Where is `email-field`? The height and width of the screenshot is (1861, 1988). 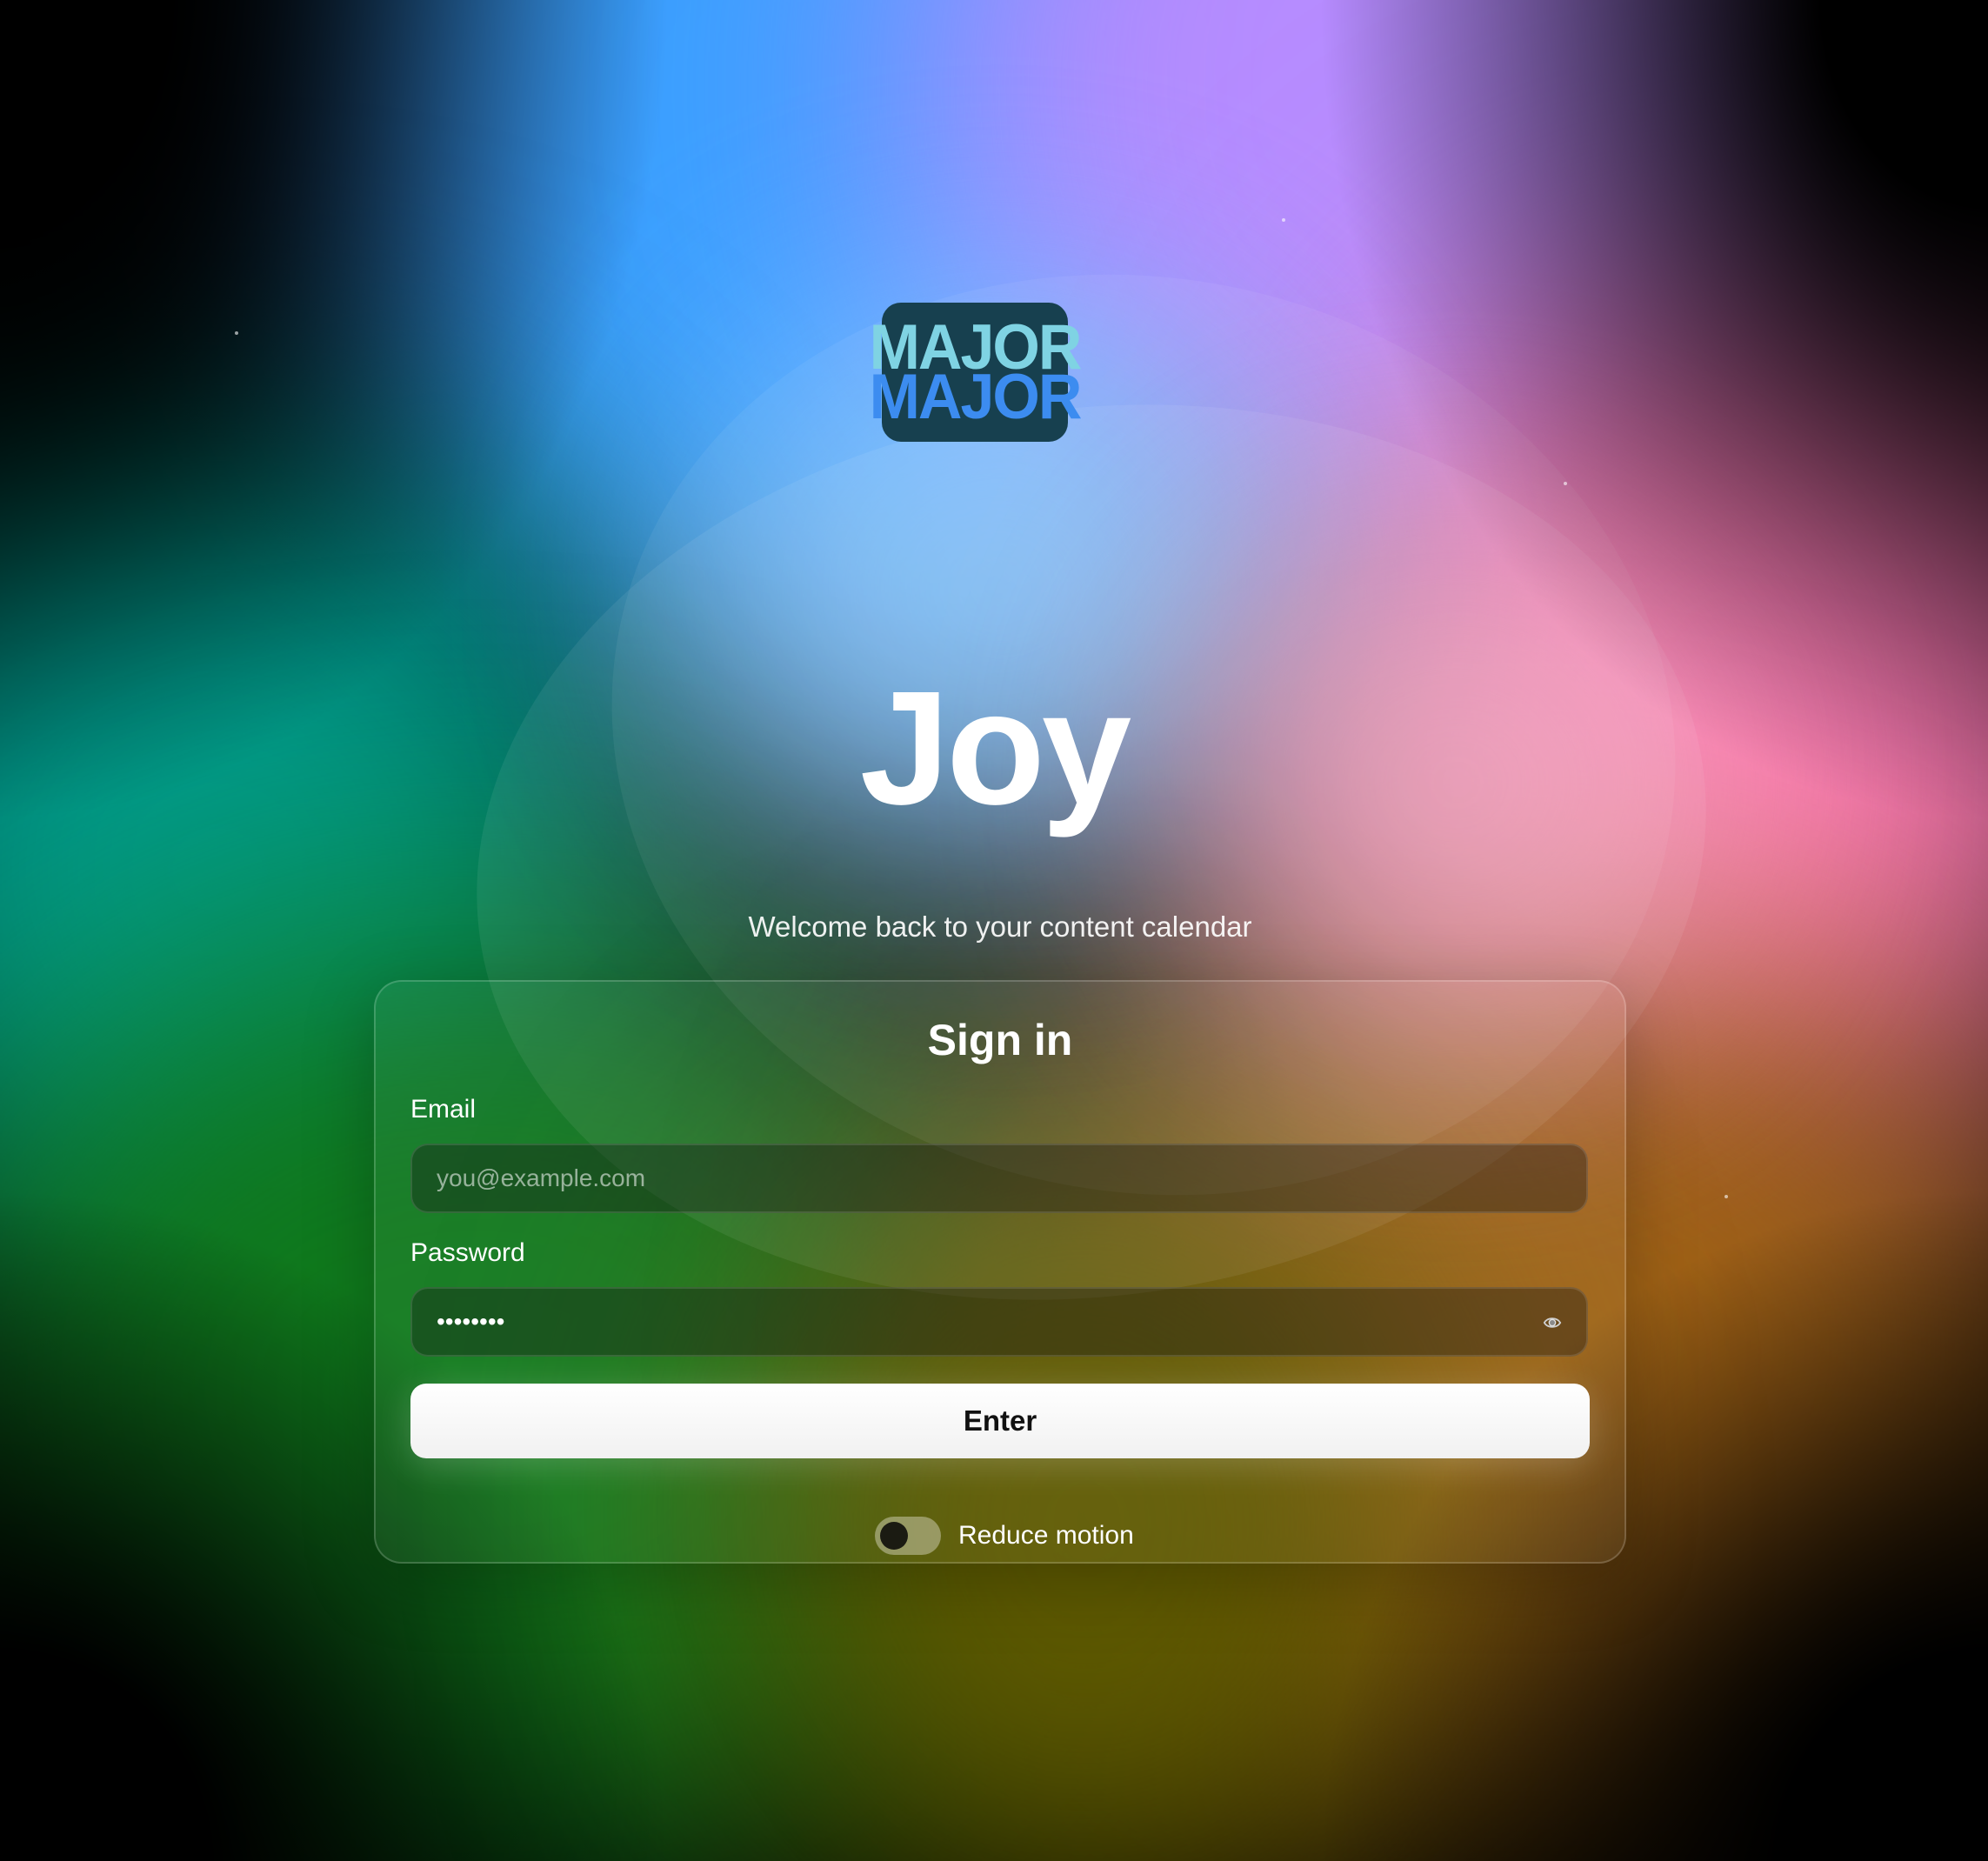 email-field is located at coordinates (999, 1178).